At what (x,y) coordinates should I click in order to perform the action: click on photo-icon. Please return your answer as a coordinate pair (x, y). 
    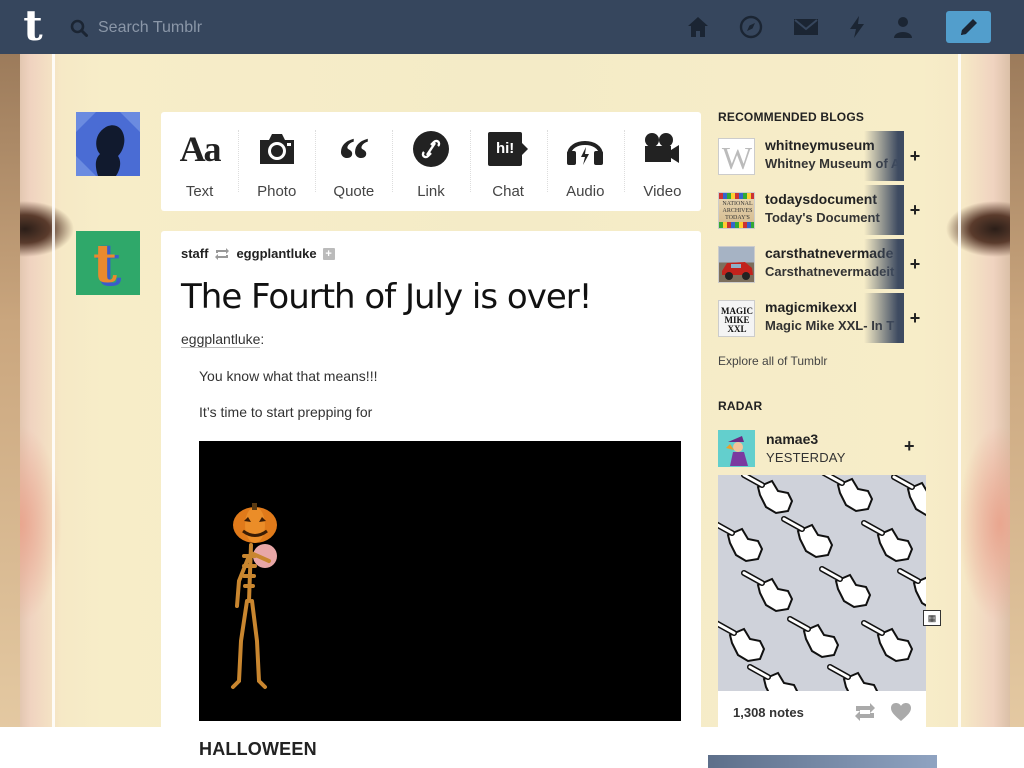
    Looking at the image, I should click on (276, 149).